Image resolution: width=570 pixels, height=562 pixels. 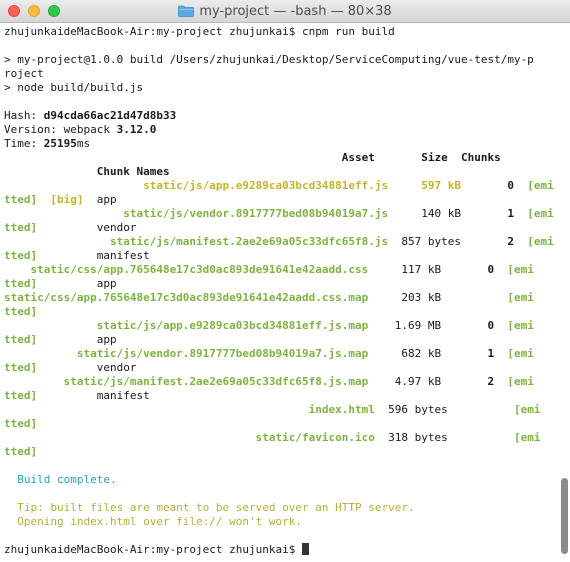 I want to click on terminal-text: 4.97 kB, so click(x=428, y=381).